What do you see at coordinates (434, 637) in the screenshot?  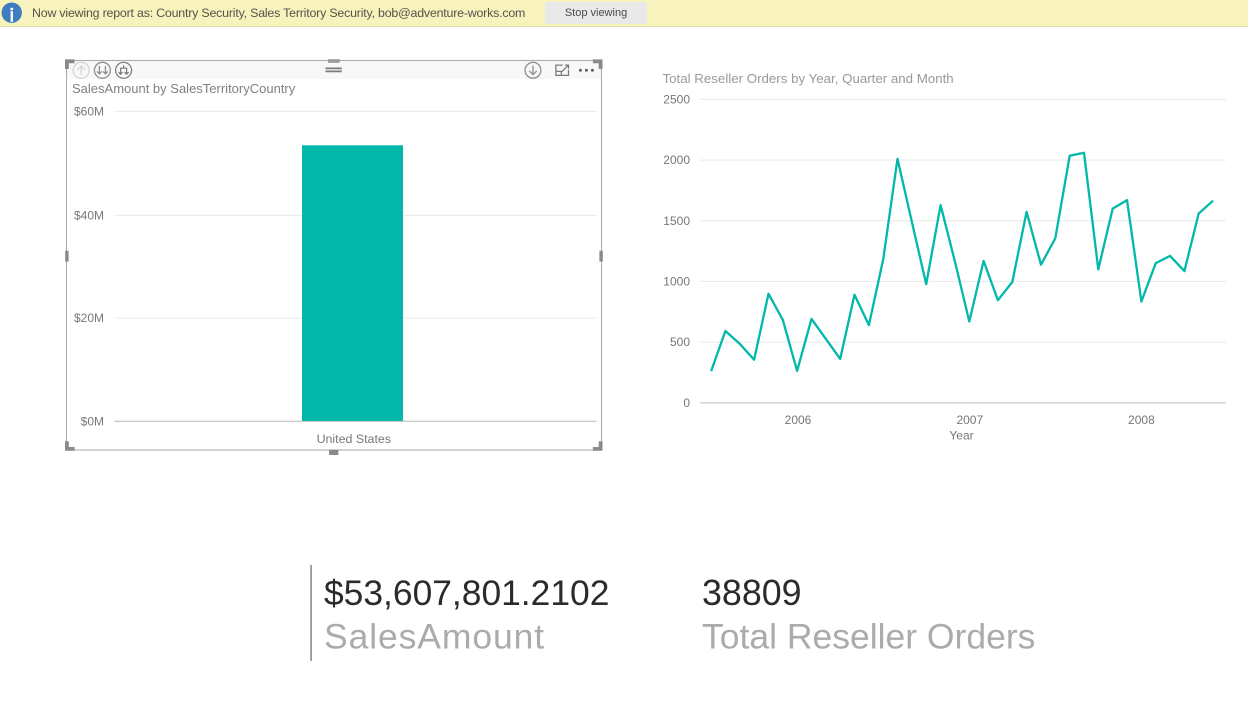 I see `svg-text: SalesAmount` at bounding box center [434, 637].